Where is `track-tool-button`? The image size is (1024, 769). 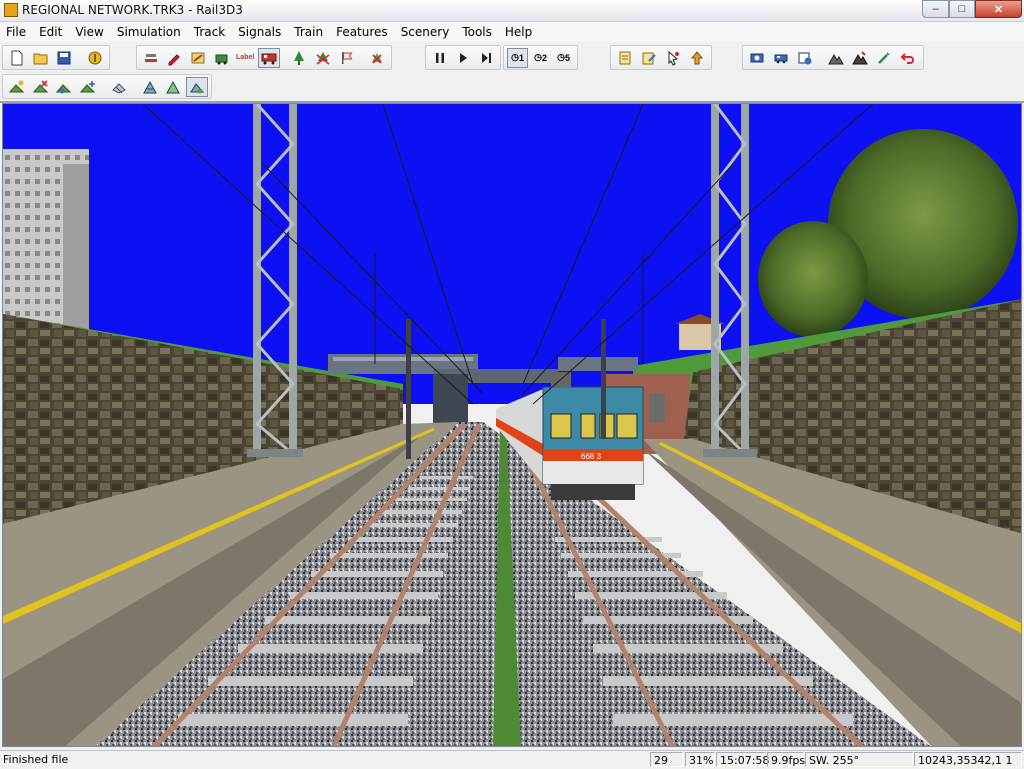
track-tool-button is located at coordinates (151, 58).